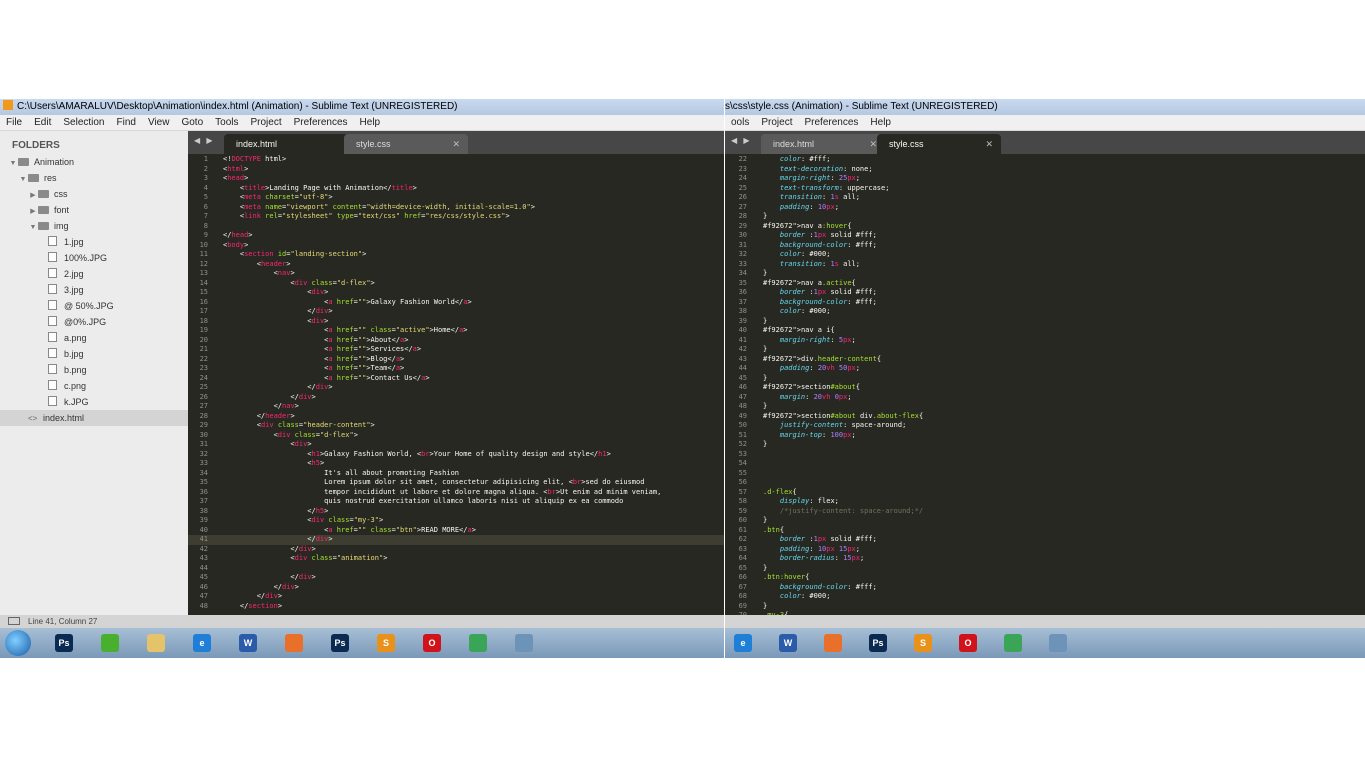 The height and width of the screenshot is (763, 1365). Describe the element at coordinates (1045, 274) in the screenshot. I see `code-line: 34}` at that location.